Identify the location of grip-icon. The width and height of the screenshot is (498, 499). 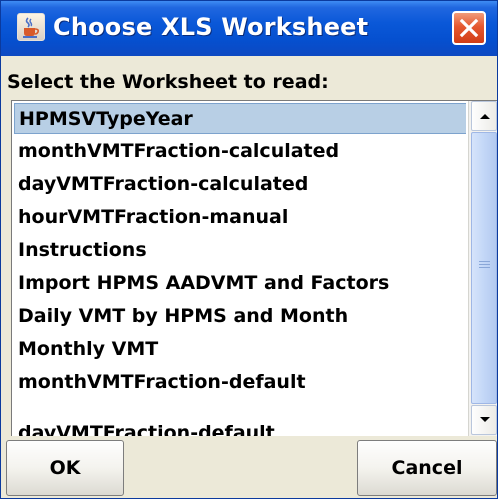
(484, 266).